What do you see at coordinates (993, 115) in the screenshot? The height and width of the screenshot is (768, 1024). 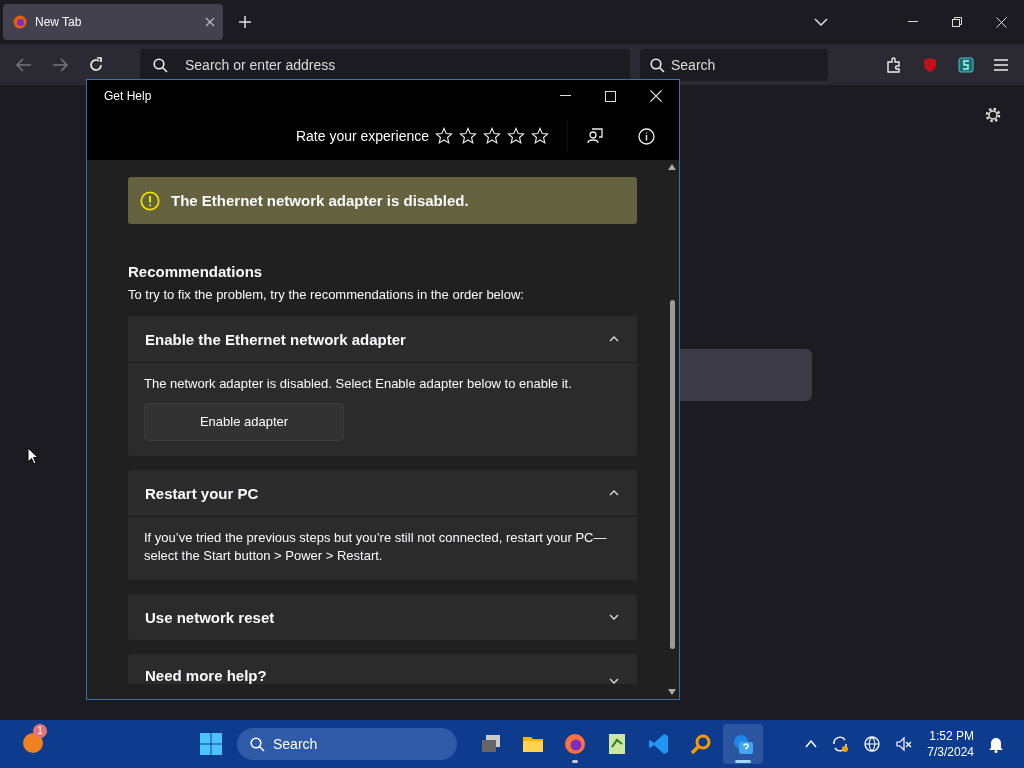 I see `settings-icon` at bounding box center [993, 115].